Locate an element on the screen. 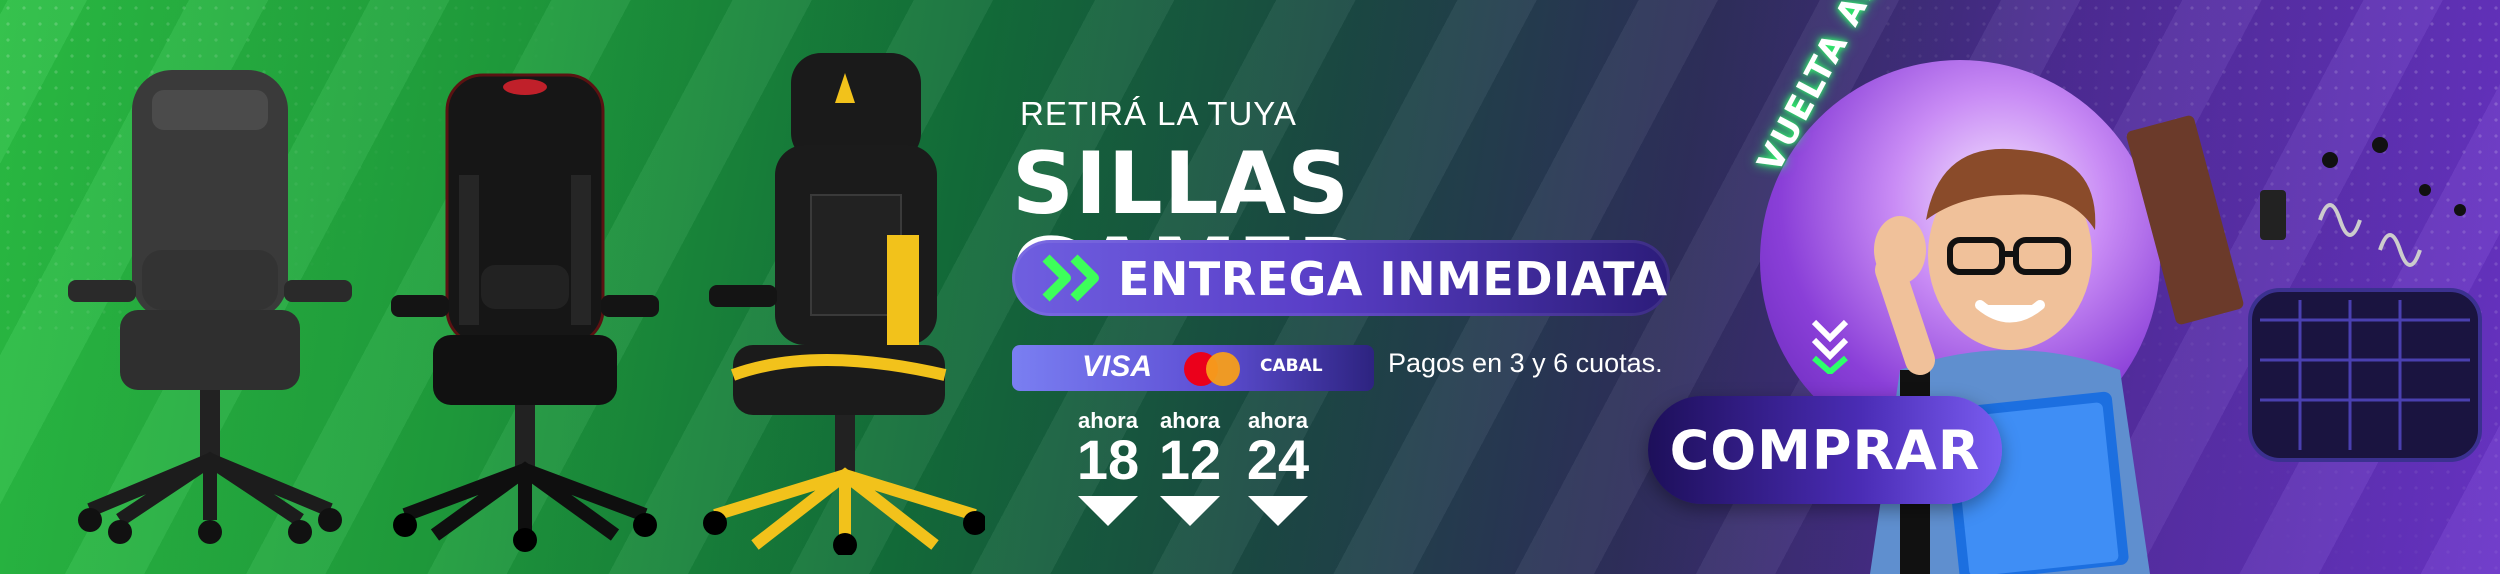 Image resolution: width=2500 pixels, height=574 pixels. gaming-chair-genesis-red is located at coordinates (525, 310).